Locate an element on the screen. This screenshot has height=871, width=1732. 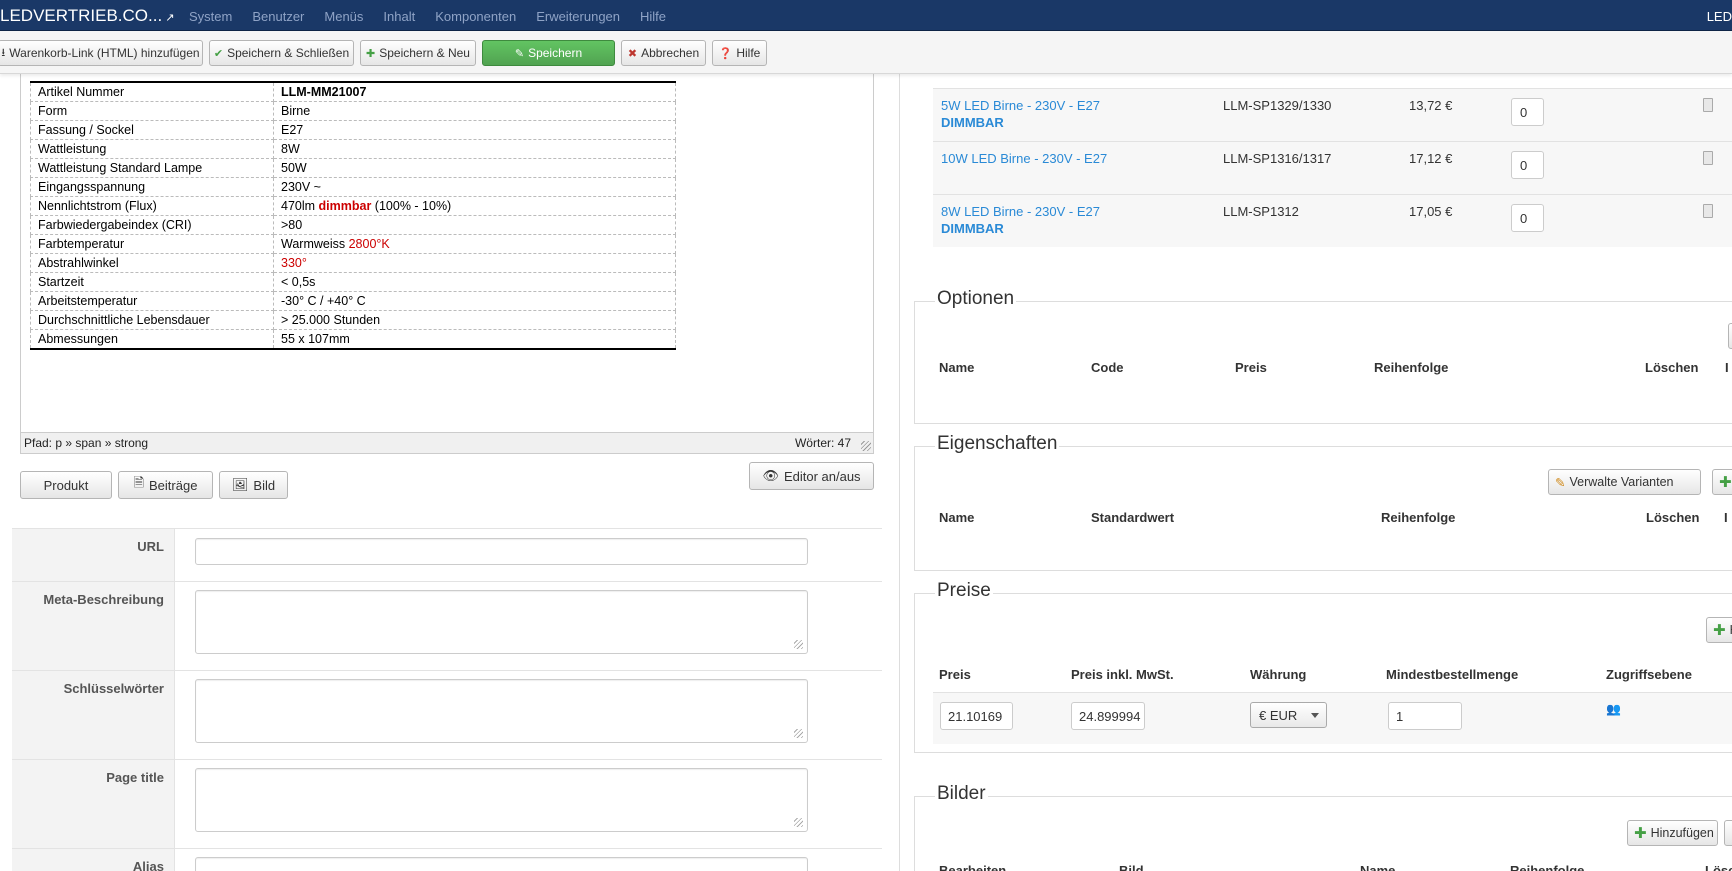
column-header: Mindestbestellmenge is located at coordinates (1452, 674).